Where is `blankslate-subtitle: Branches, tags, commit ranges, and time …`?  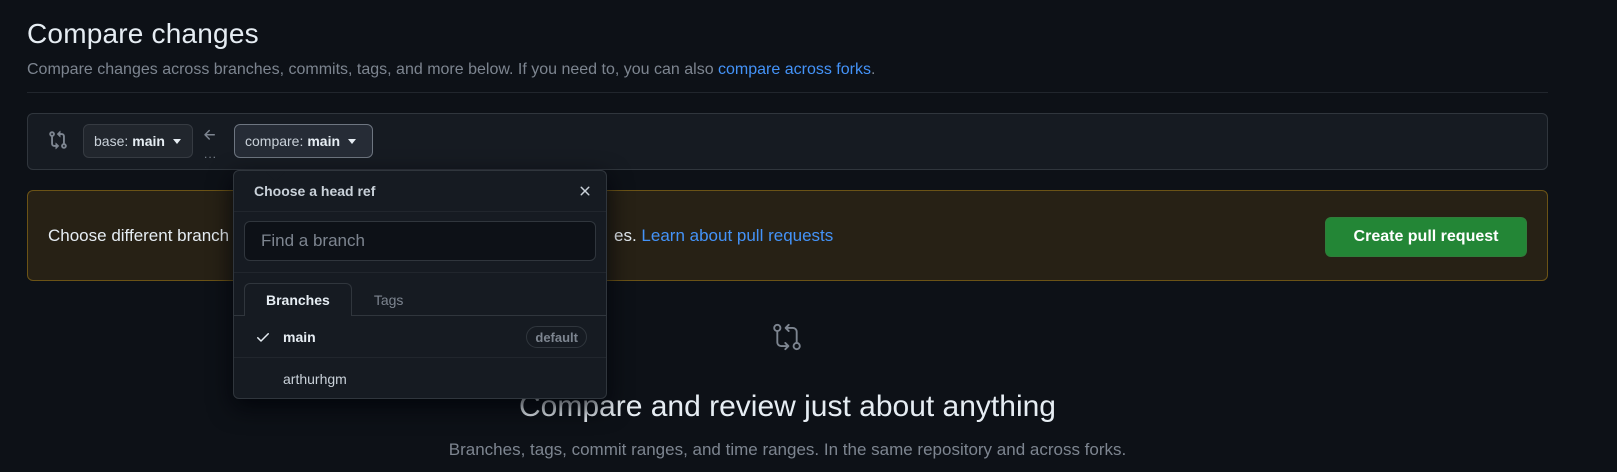 blankslate-subtitle: Branches, tags, commit ranges, and time … is located at coordinates (787, 449).